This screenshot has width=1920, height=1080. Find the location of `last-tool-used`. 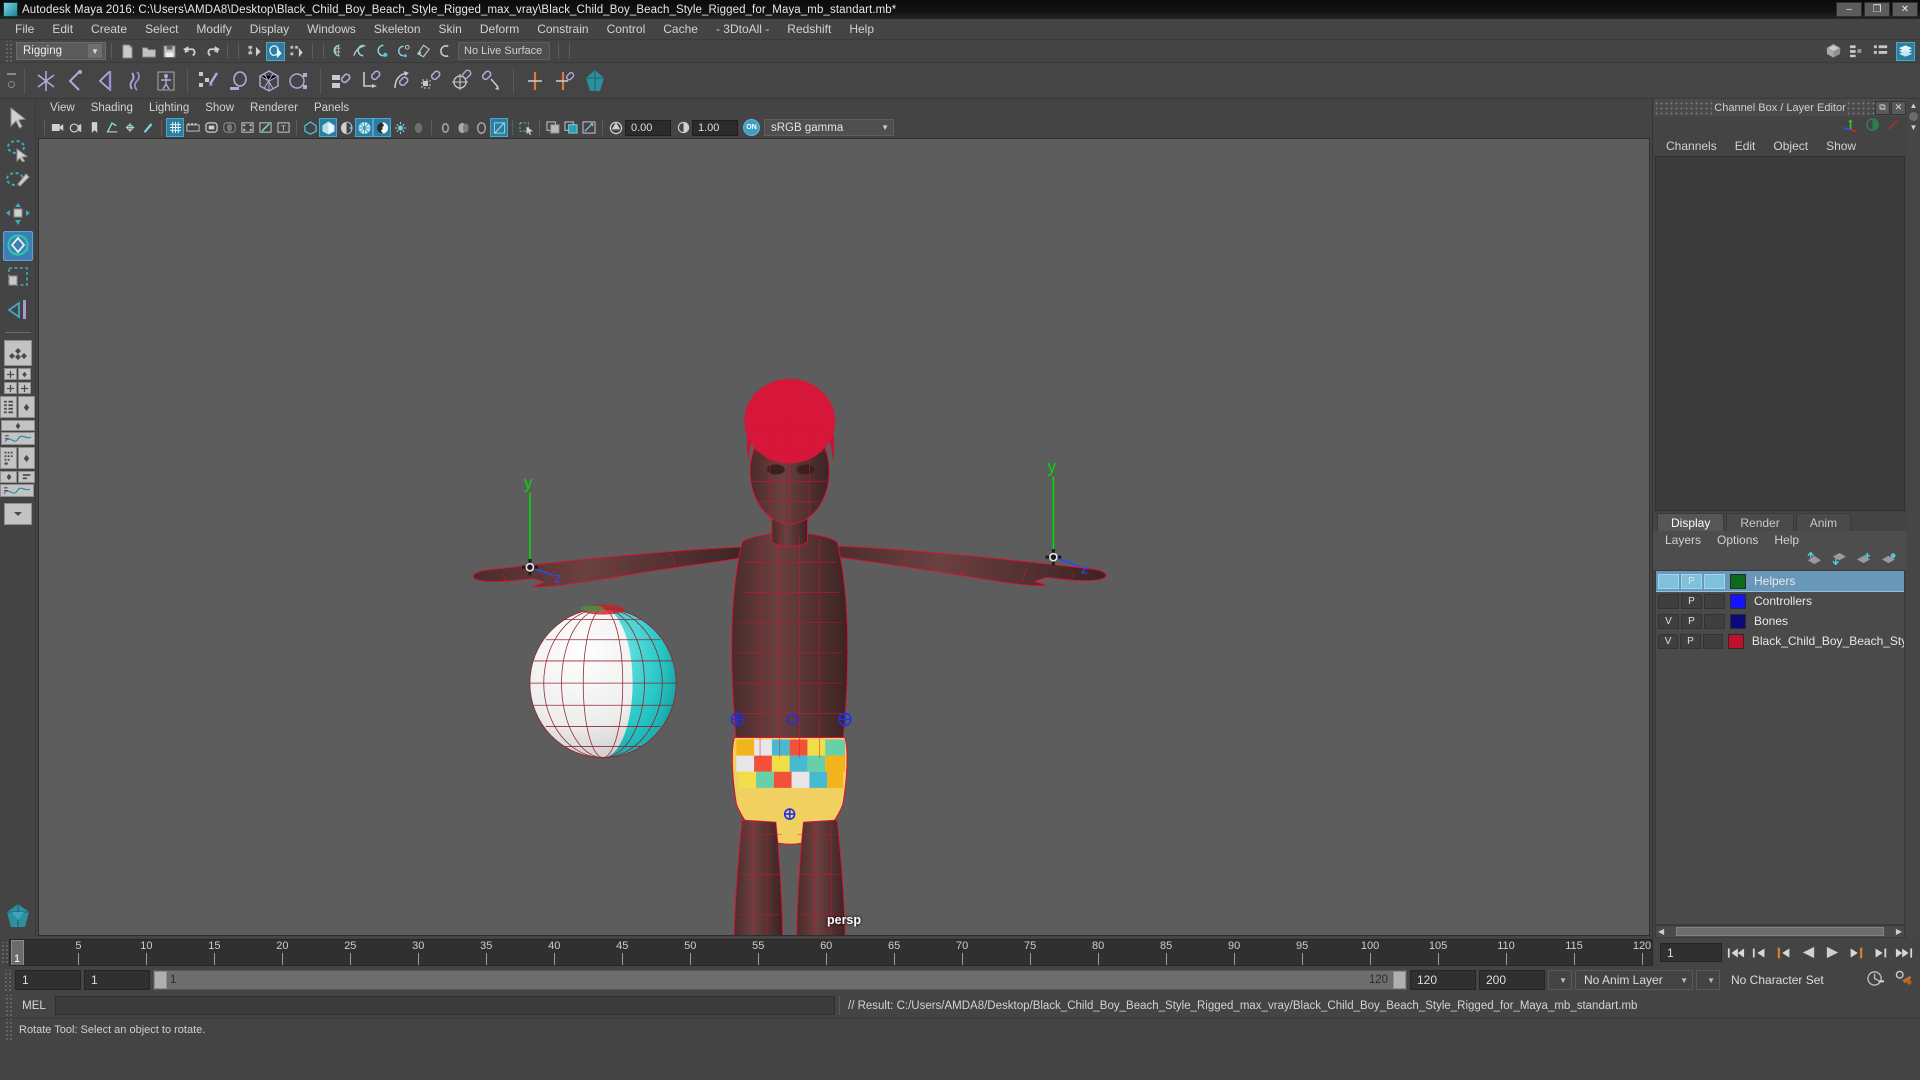

last-tool-used is located at coordinates (18, 310).